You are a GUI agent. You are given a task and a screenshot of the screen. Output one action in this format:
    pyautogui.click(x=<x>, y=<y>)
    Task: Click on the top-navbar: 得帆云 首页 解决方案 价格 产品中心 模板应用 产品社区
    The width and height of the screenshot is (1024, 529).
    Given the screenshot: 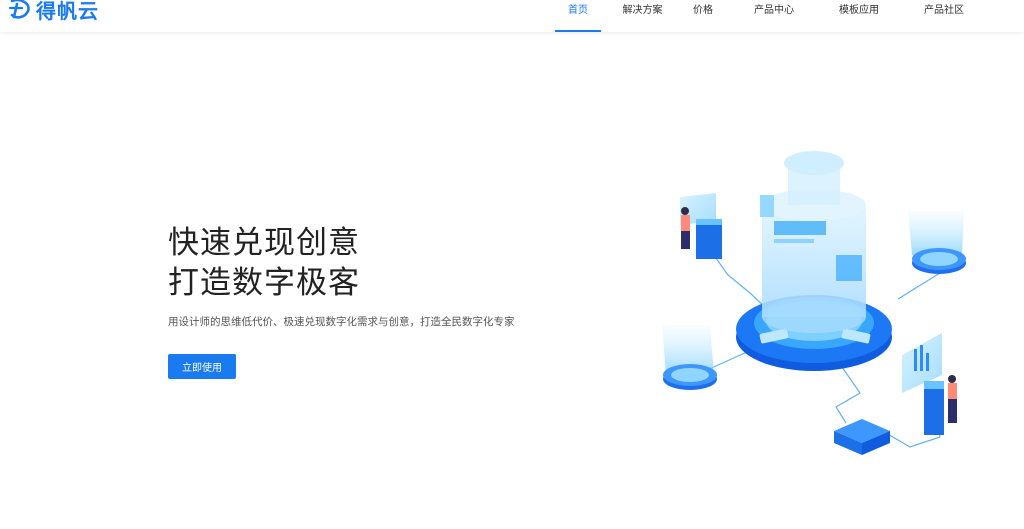 What is the action you would take?
    pyautogui.click(x=512, y=16)
    